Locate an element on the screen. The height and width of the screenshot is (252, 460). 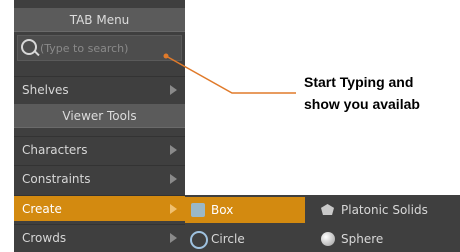
annotation-line-1: Start Typing and is located at coordinates (359, 82).